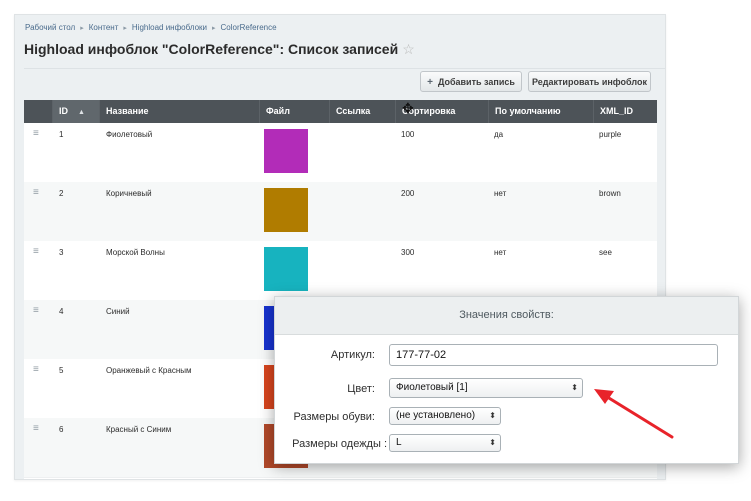 The image size is (751, 501). I want to click on cell-sort: 100, so click(408, 134).